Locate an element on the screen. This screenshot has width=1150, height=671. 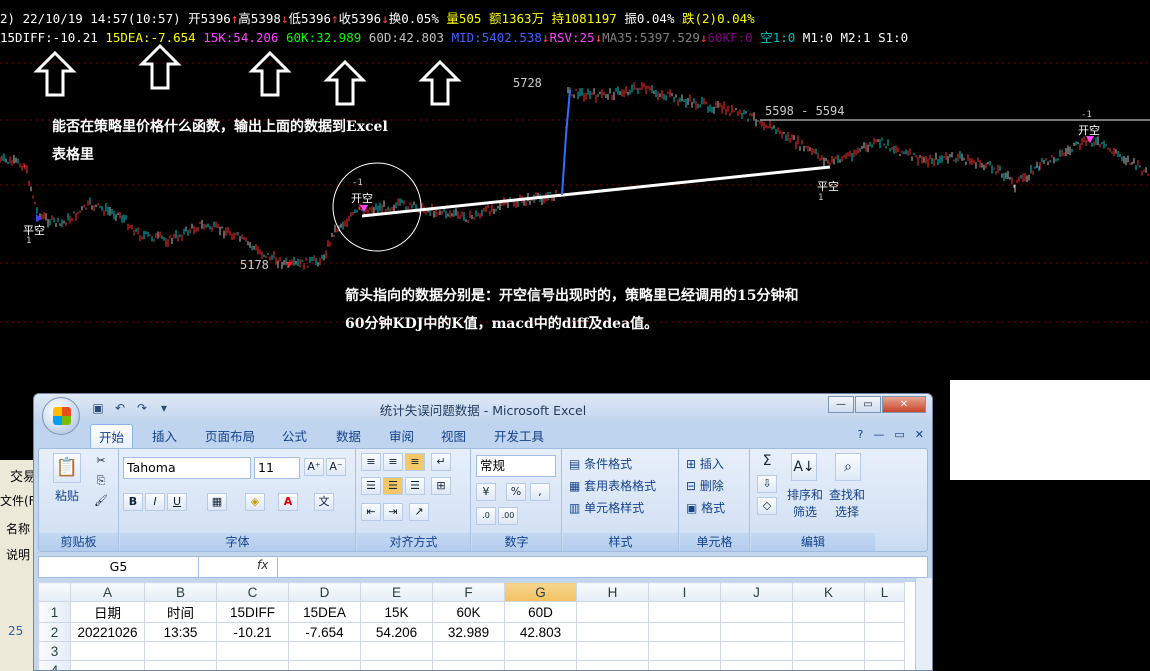
cell-e2: 54.206 is located at coordinates (396, 632).